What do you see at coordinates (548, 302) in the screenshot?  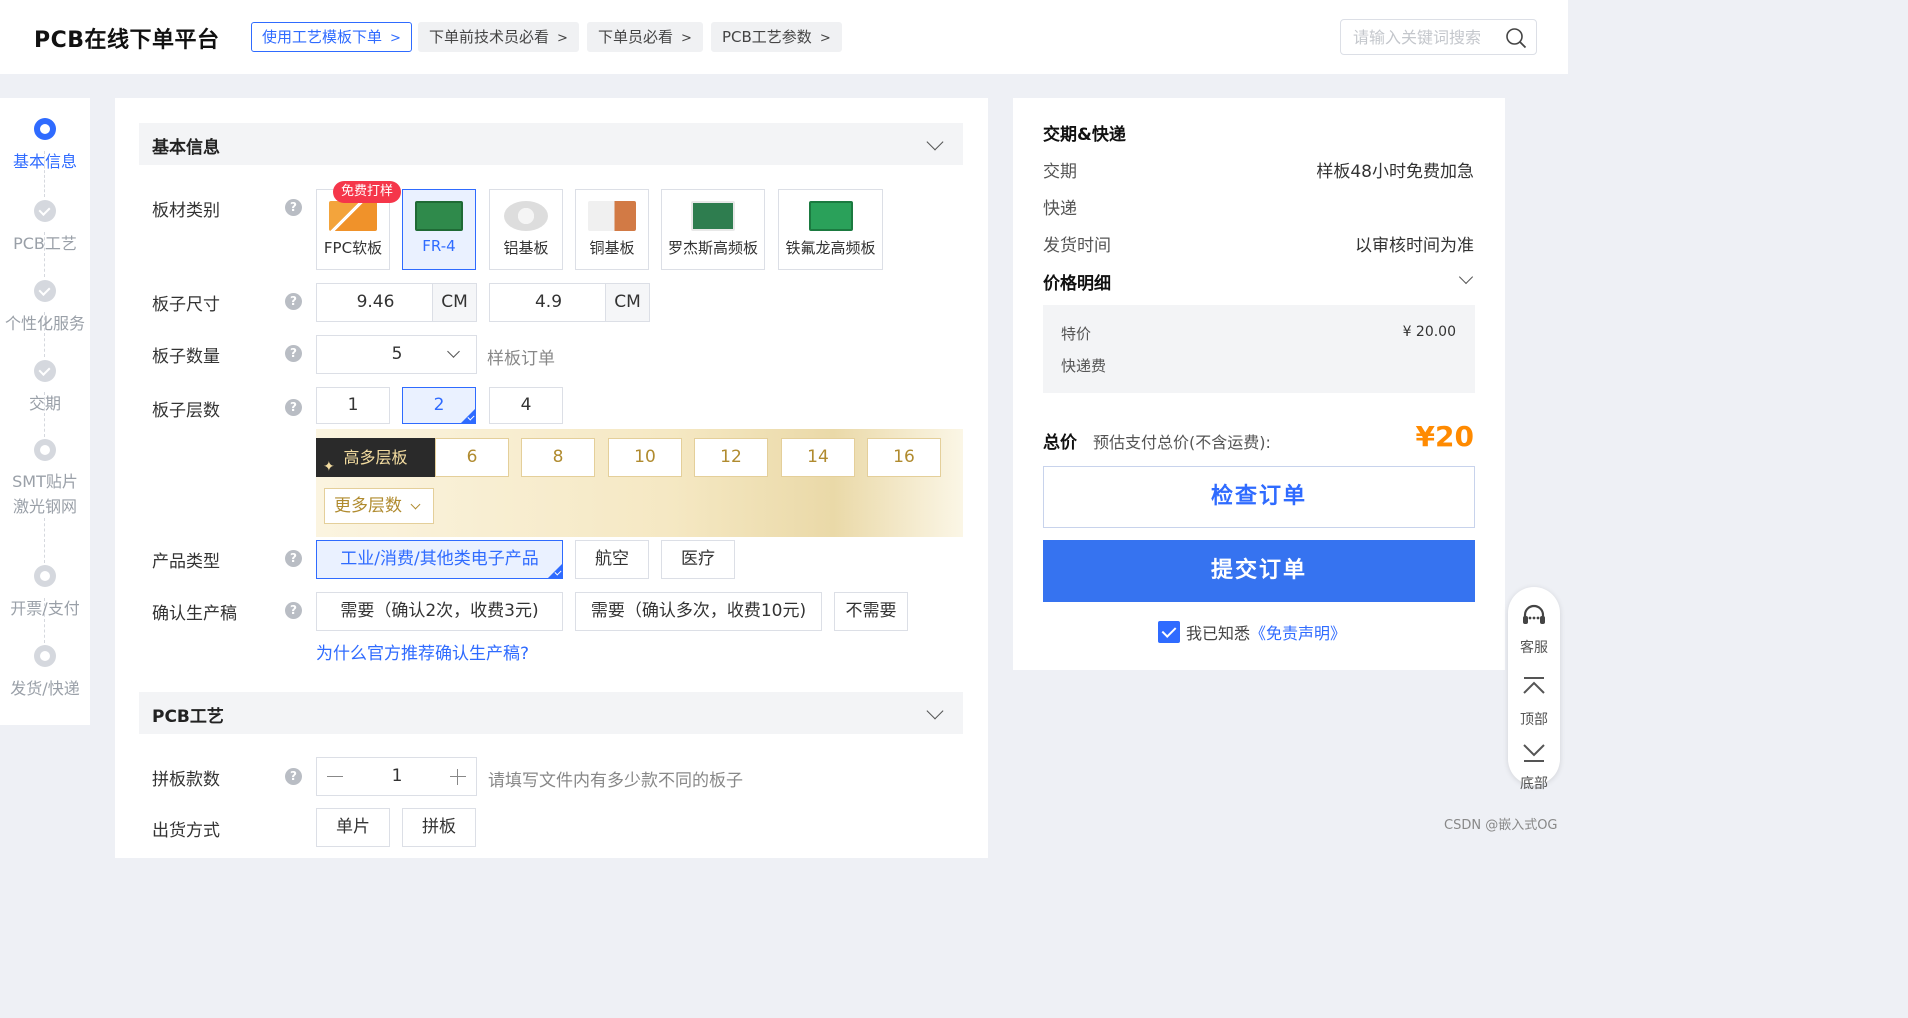 I see `height-value: 4.9` at bounding box center [548, 302].